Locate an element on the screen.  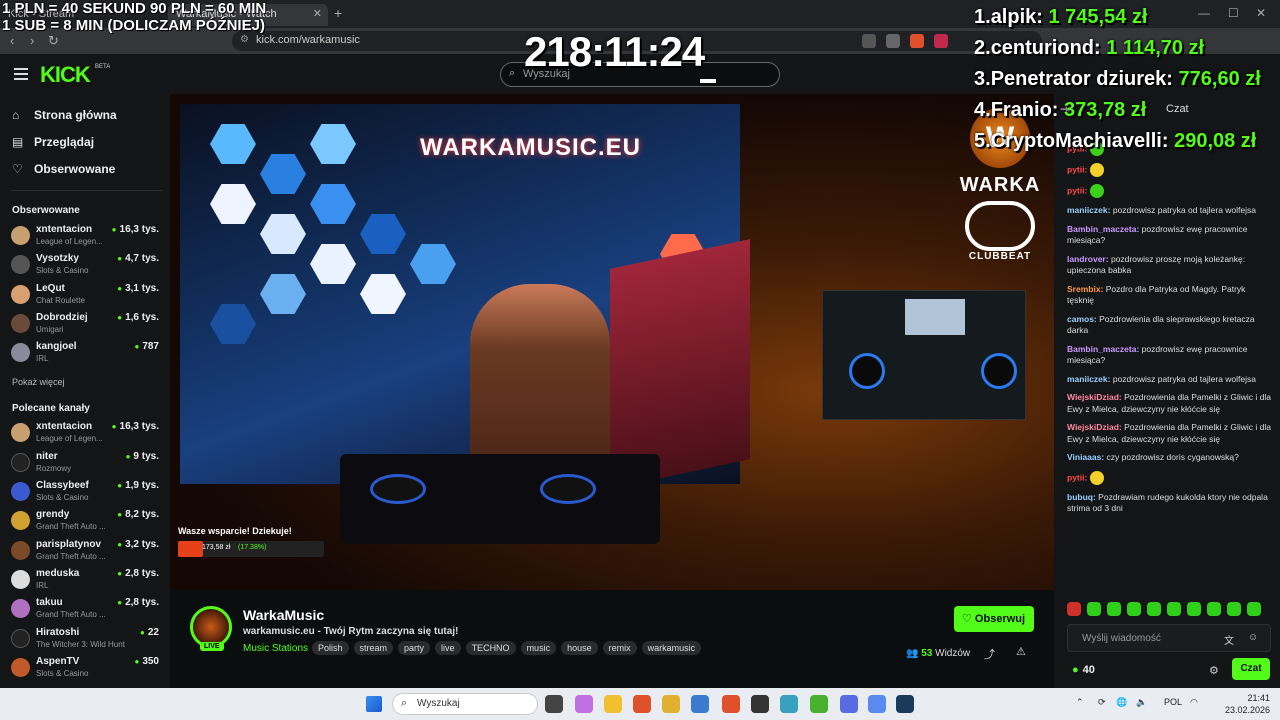
recommended-channel: Classybeef Slots & Casino 1,9 tys. is located at coordinates (86, 493).